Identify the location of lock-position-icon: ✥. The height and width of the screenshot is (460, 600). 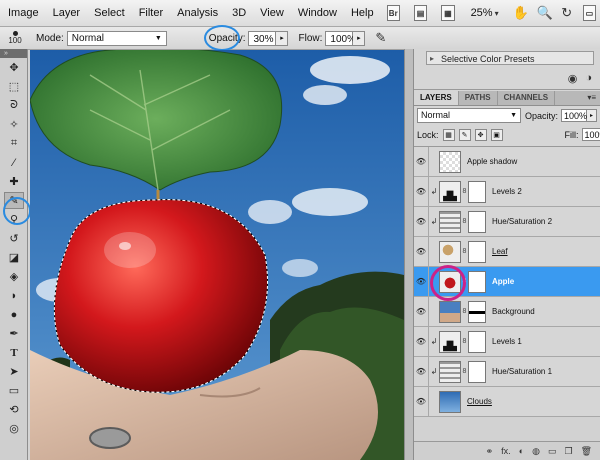
(480, 134).